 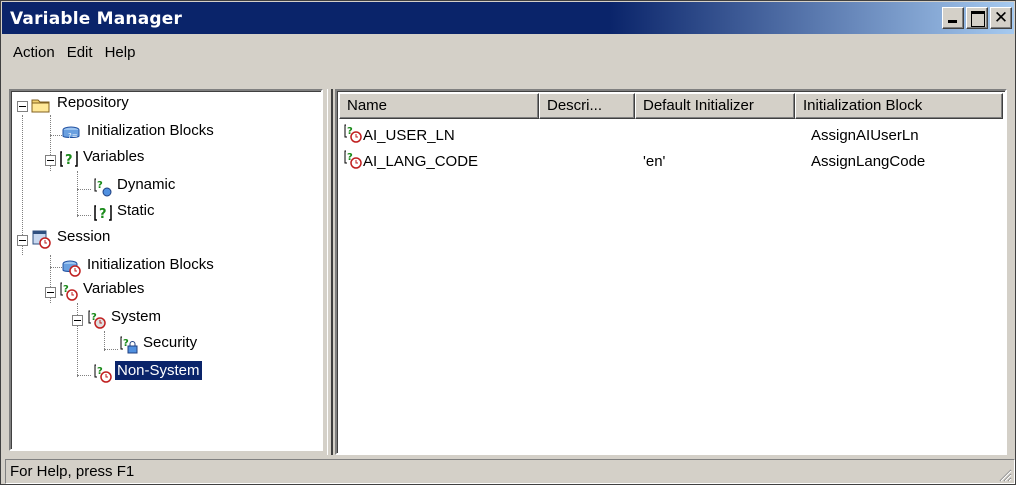 What do you see at coordinates (158, 370) in the screenshot?
I see `tree-item-nonsystem: Non-System` at bounding box center [158, 370].